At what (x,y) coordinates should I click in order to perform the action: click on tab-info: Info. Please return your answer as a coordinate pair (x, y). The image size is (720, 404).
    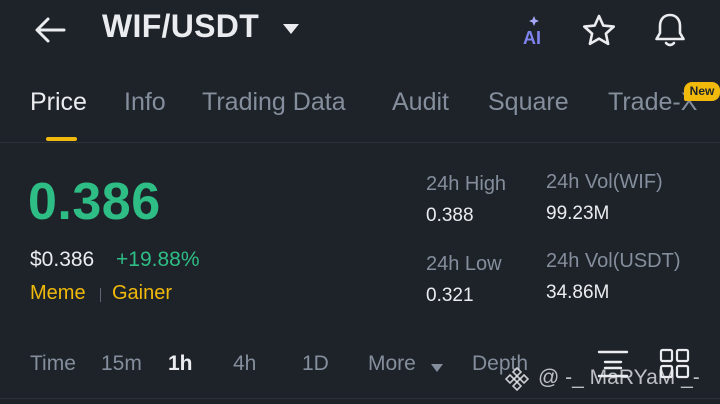
    Looking at the image, I should click on (145, 102).